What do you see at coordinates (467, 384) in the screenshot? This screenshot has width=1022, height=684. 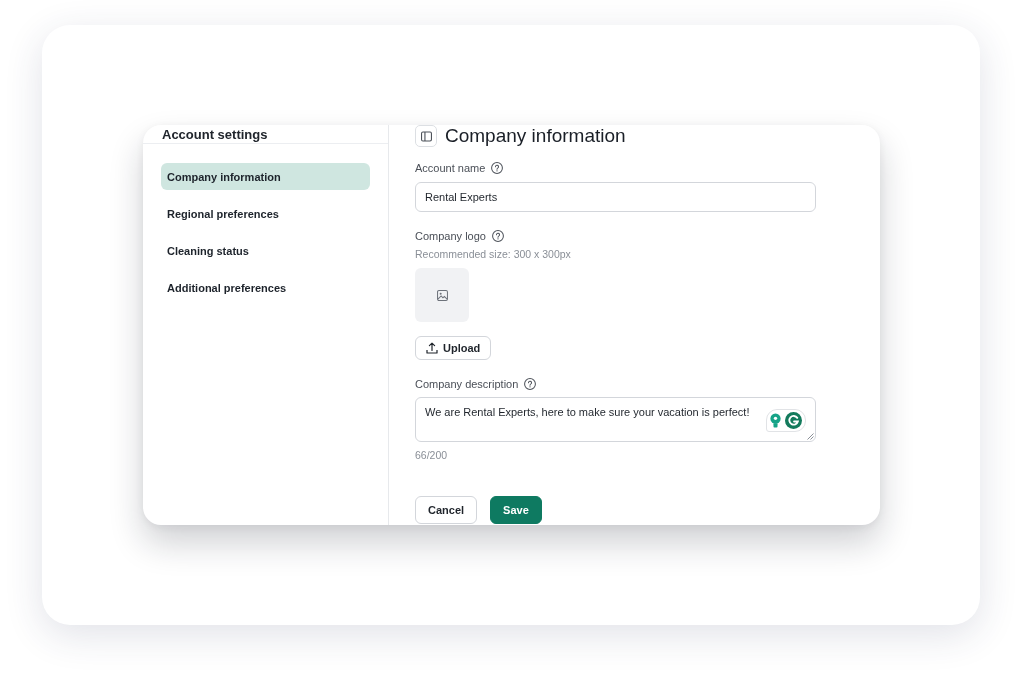 I see `field-label: Company description` at bounding box center [467, 384].